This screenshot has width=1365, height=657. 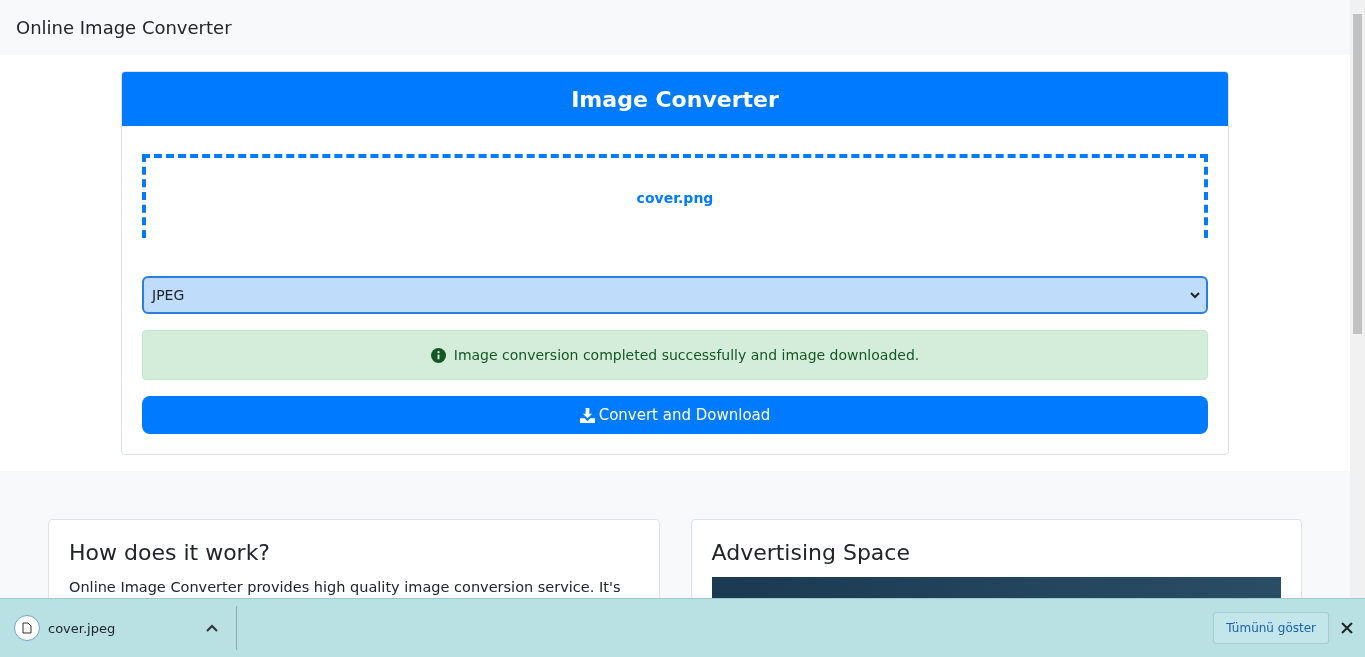 I want to click on alert-text: Image conversion completed successfully and image downloaded., so click(x=686, y=355).